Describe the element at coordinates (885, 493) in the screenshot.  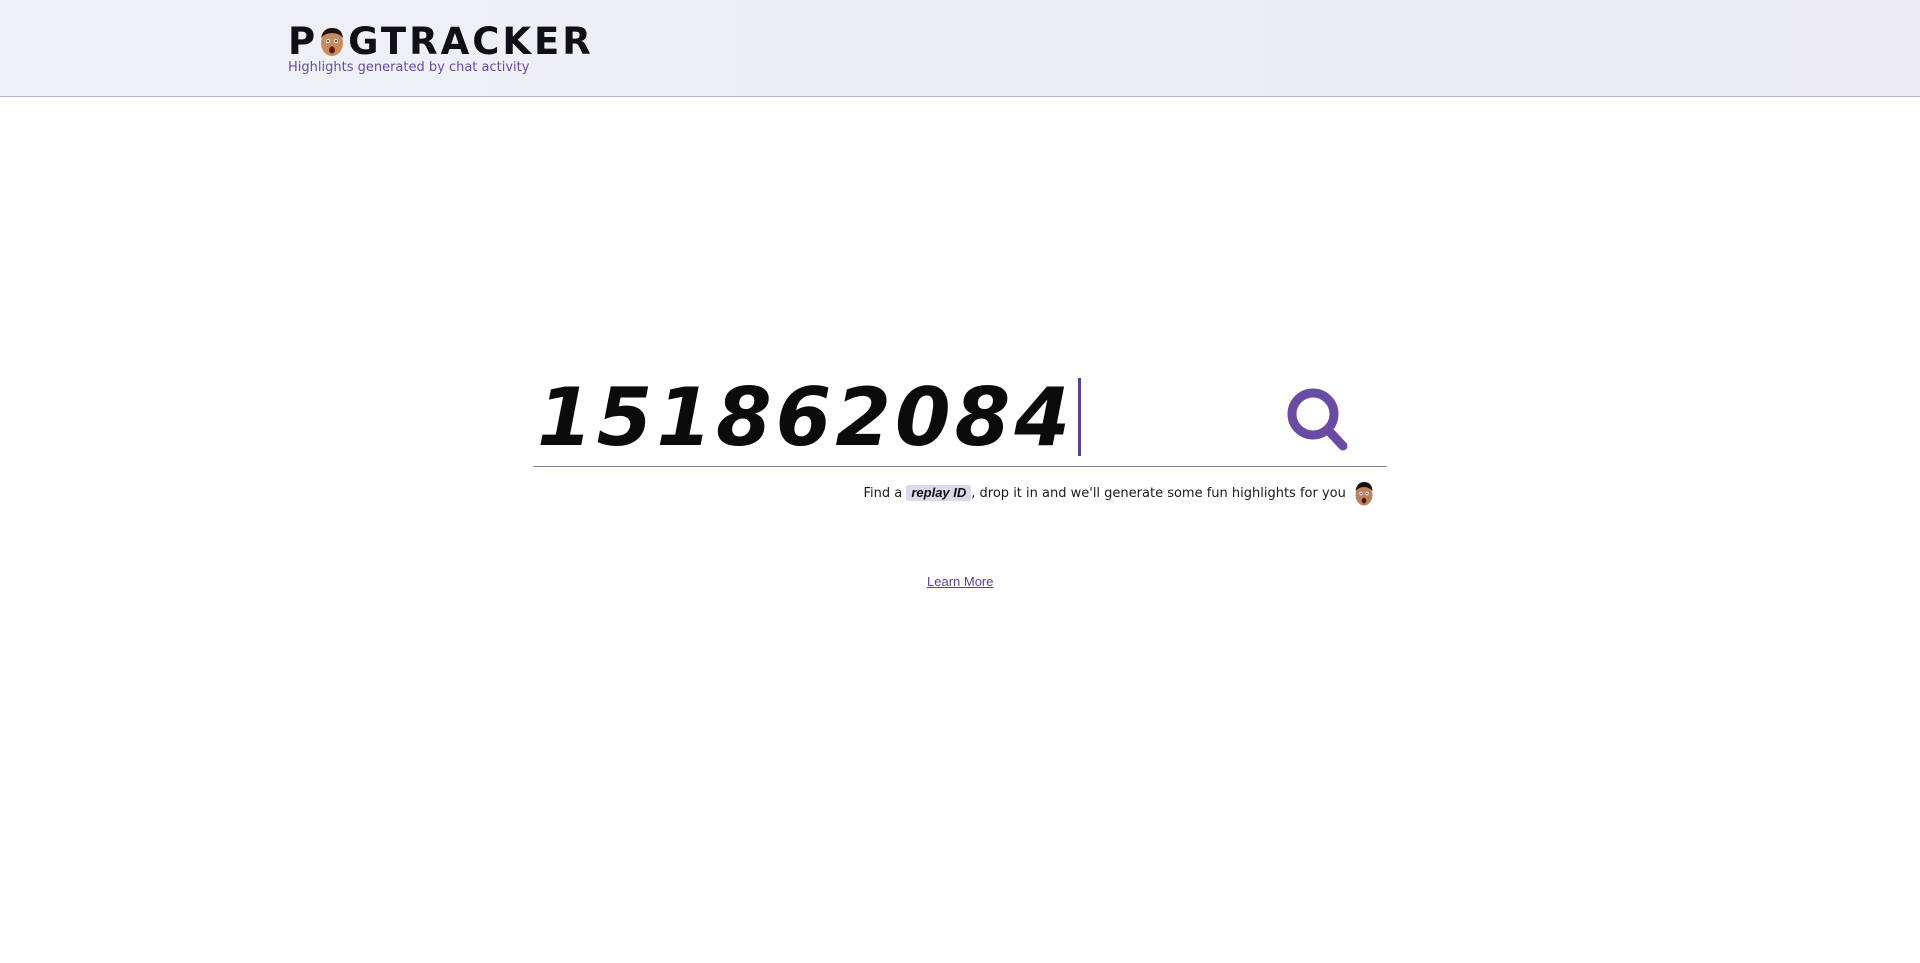
I see `hint-text-before: Find a` at that location.